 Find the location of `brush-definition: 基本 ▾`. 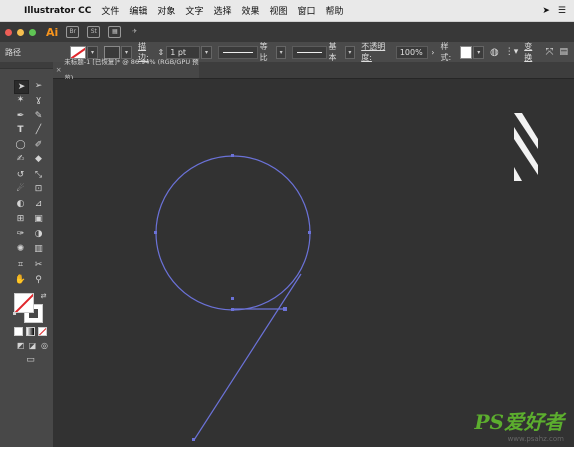

brush-definition: 基本 ▾ is located at coordinates (324, 52).